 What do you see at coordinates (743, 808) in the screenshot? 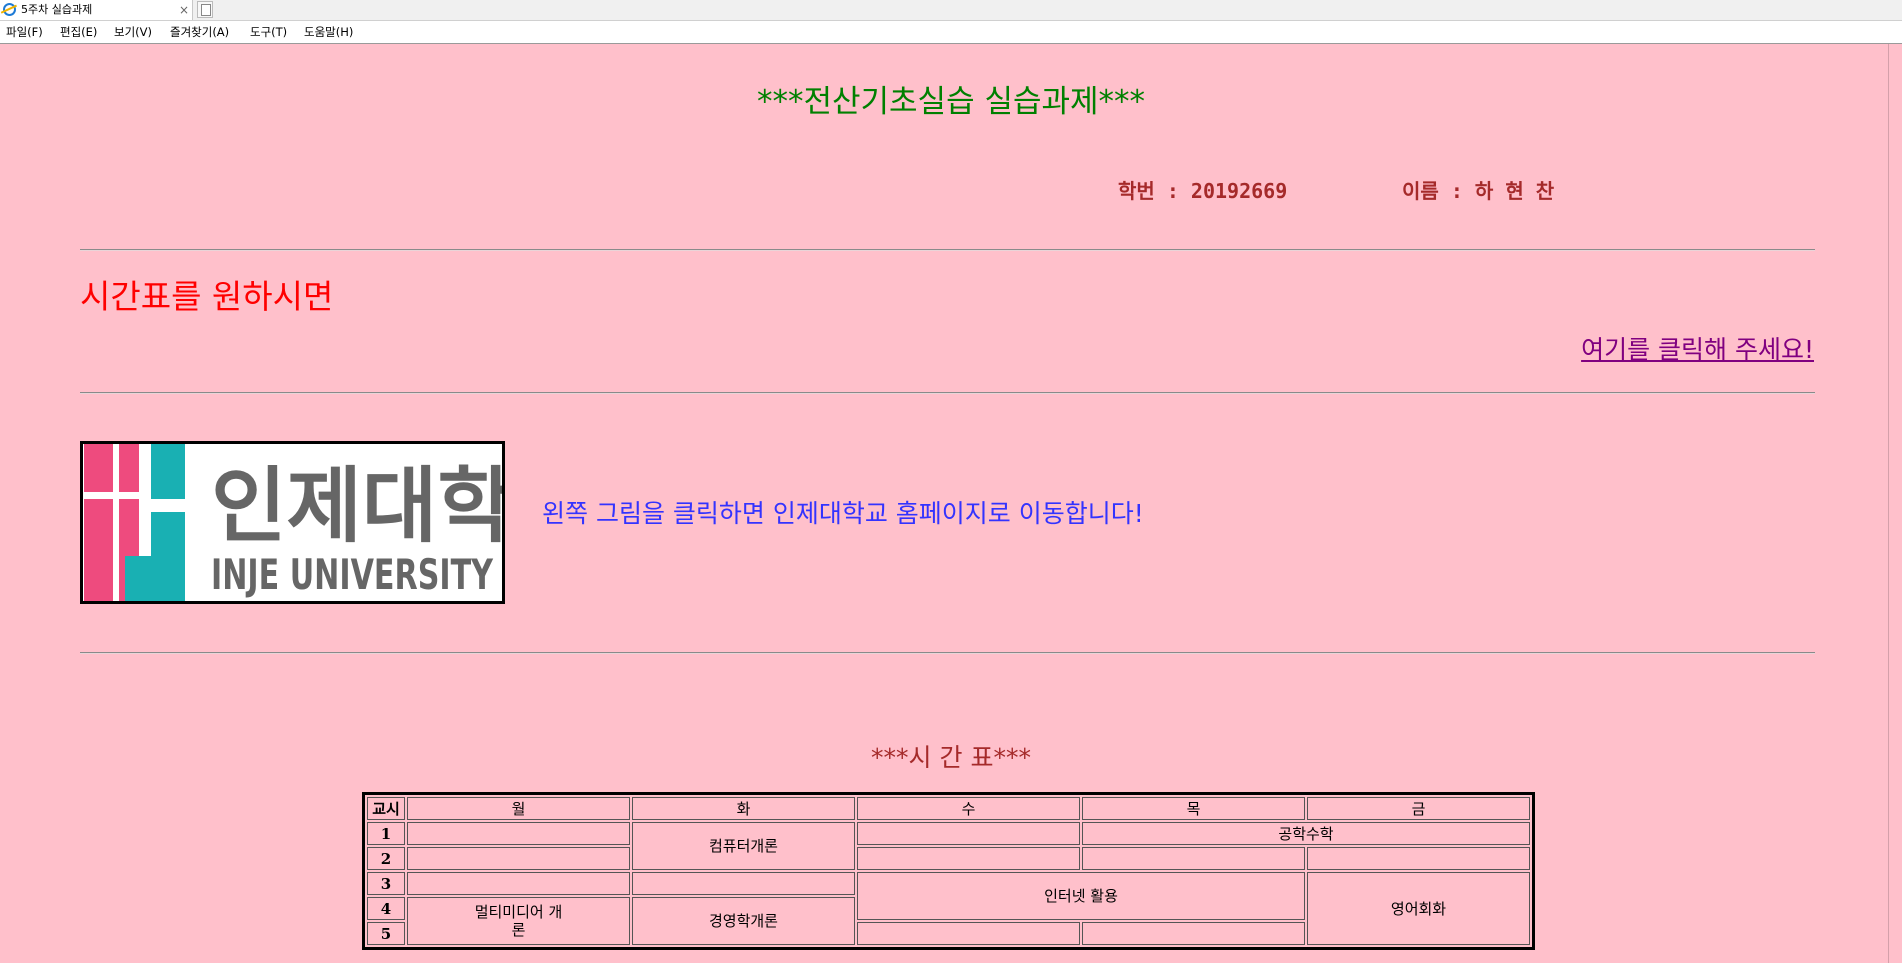
I see `header-tue: 화` at bounding box center [743, 808].